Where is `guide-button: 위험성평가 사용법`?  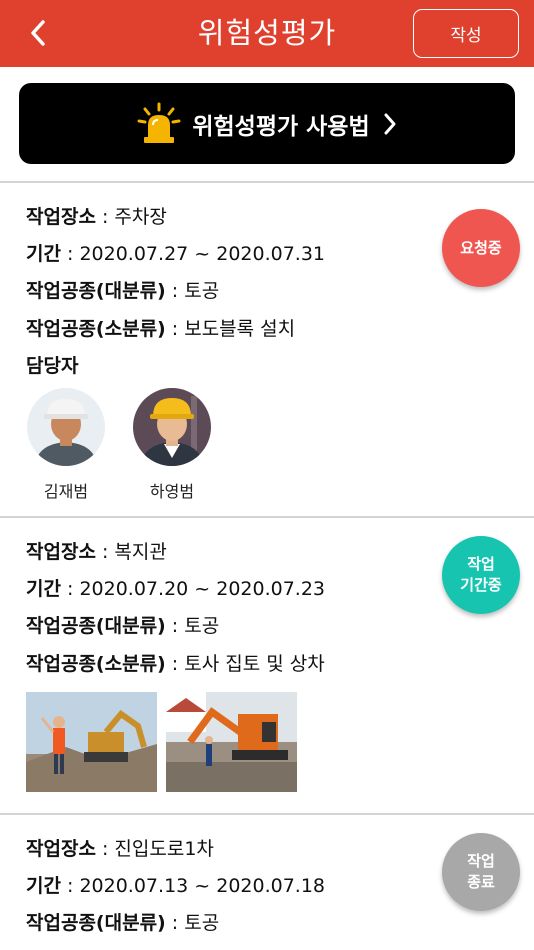
guide-button: 위험성평가 사용법 is located at coordinates (267, 123).